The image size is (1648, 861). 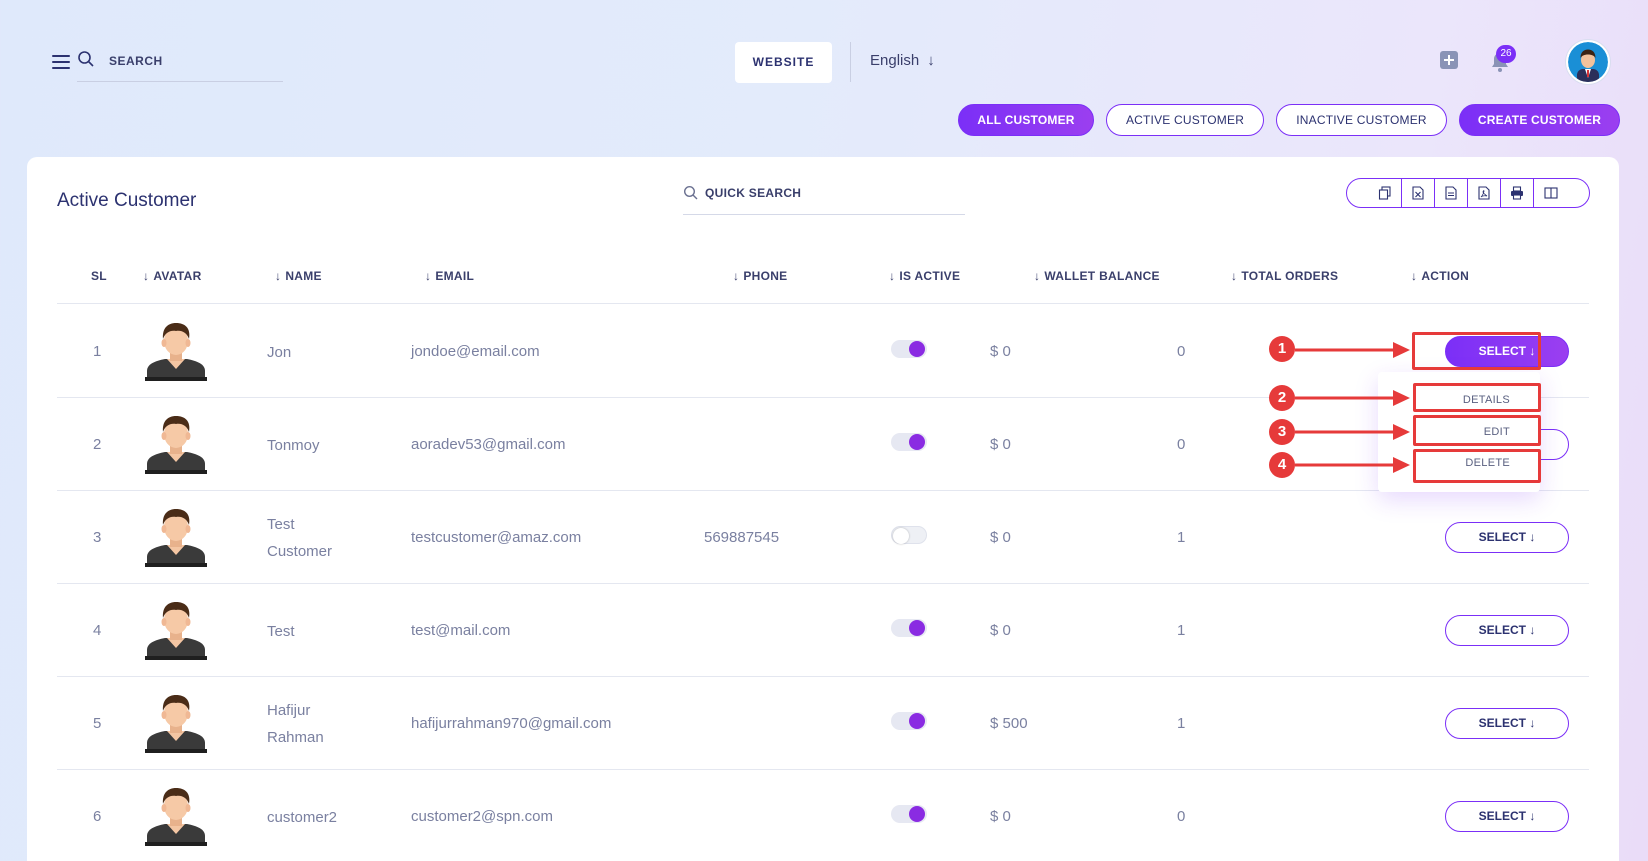 I want to click on excel-export-button, so click(x=1418, y=193).